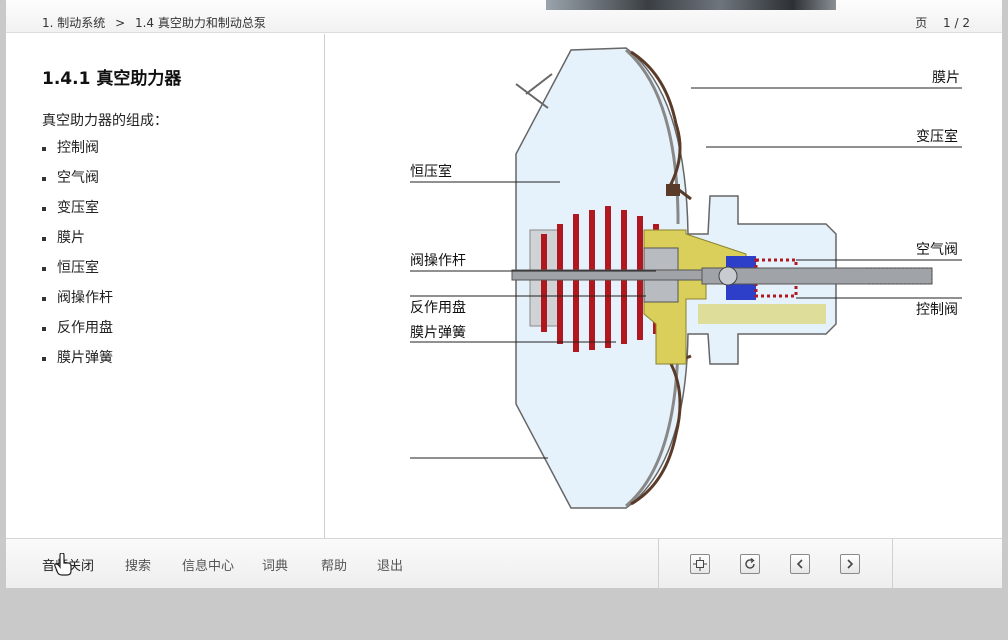 This screenshot has width=1008, height=640. What do you see at coordinates (78, 208) in the screenshot?
I see `list-item-label: 变压室` at bounding box center [78, 208].